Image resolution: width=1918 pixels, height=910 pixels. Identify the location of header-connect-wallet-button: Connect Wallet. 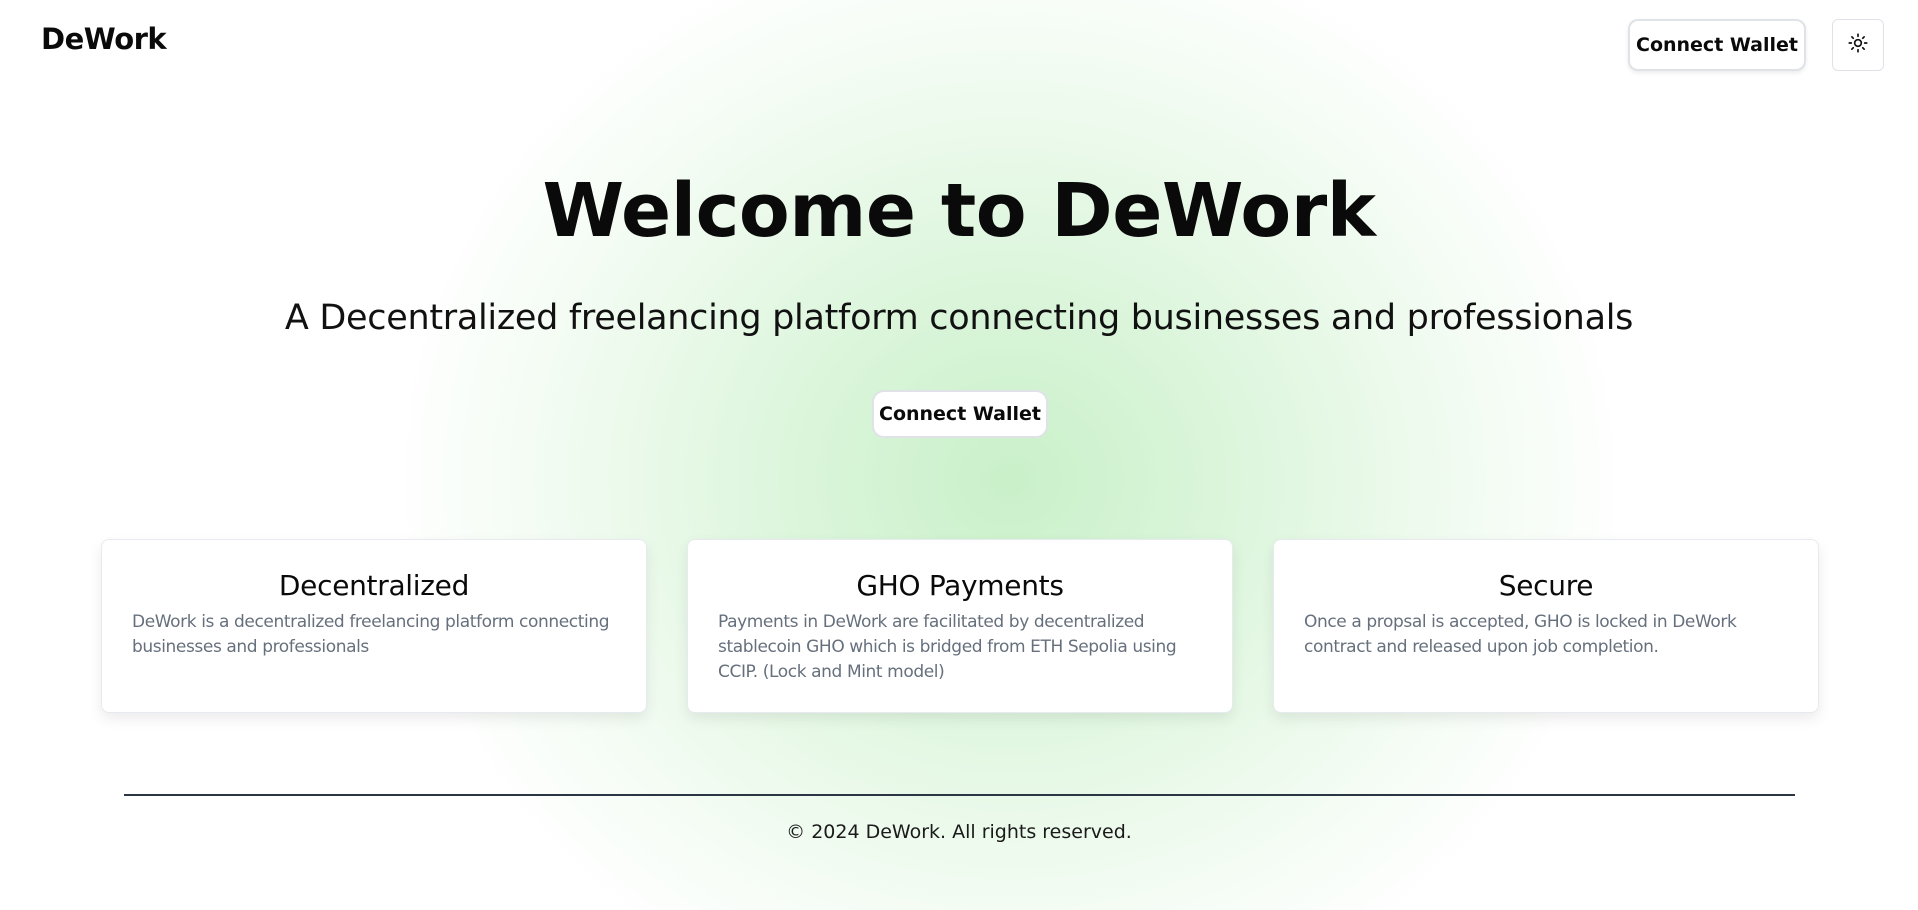
(1717, 45).